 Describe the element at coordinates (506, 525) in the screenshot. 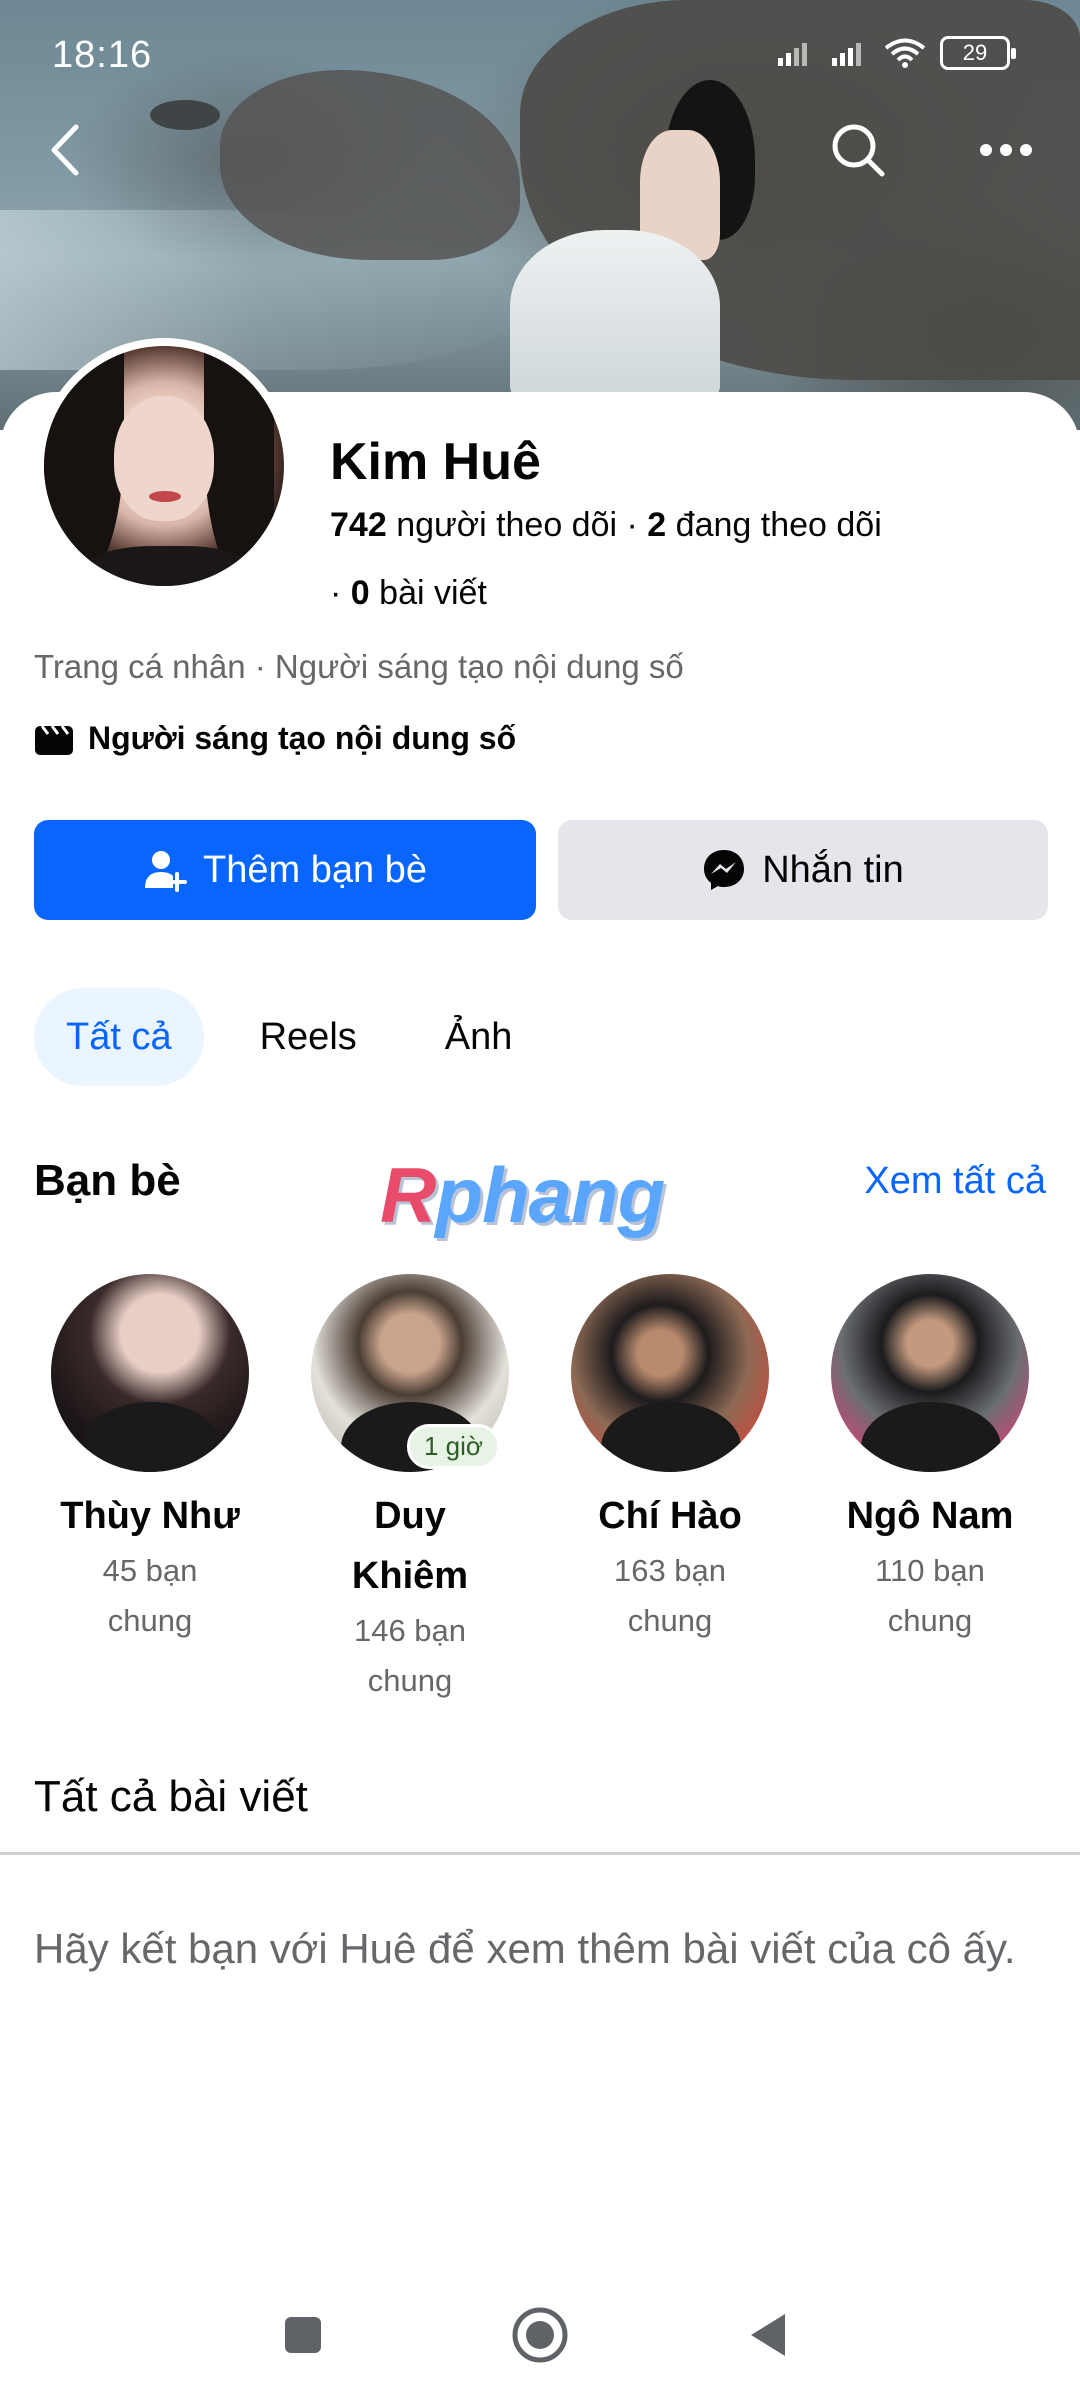

I see `followers-label: người theo dõi` at that location.